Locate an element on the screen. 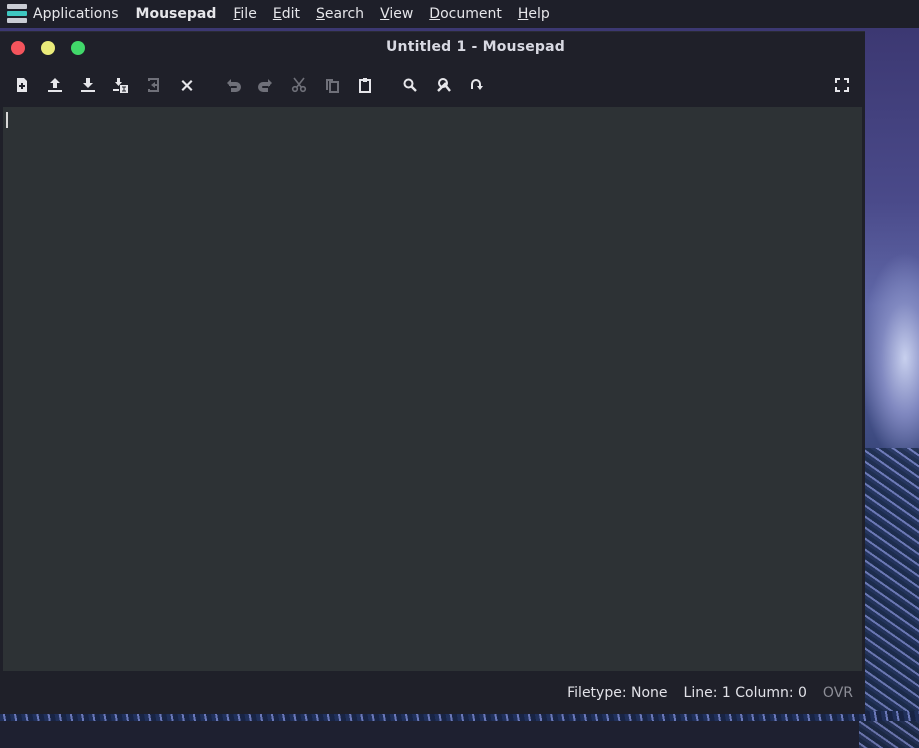 The image size is (919, 748). undo-icon is located at coordinates (234, 85).